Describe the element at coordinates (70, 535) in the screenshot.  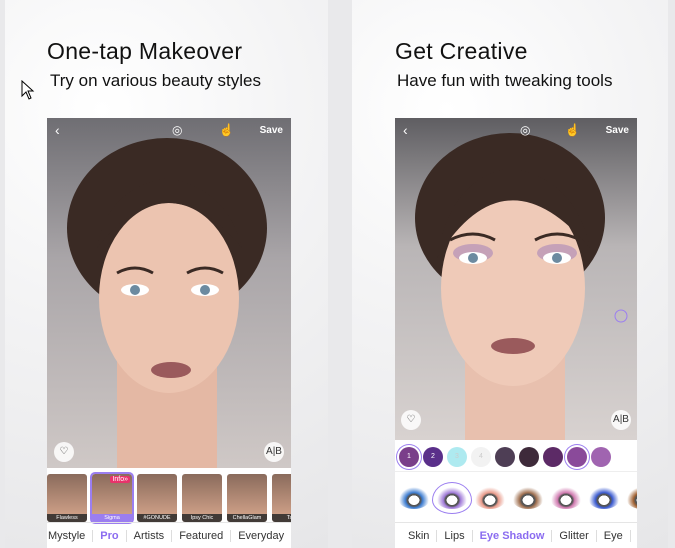
I see `tab-mystyle: Mystyle` at that location.